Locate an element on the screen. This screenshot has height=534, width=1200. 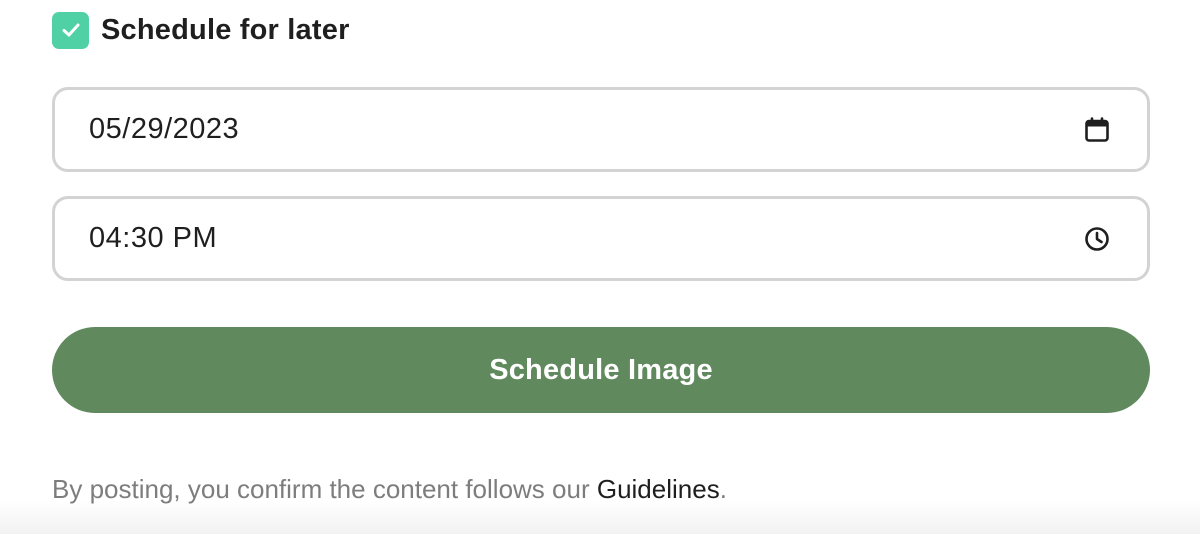
disclaimer-period: . is located at coordinates (723, 489).